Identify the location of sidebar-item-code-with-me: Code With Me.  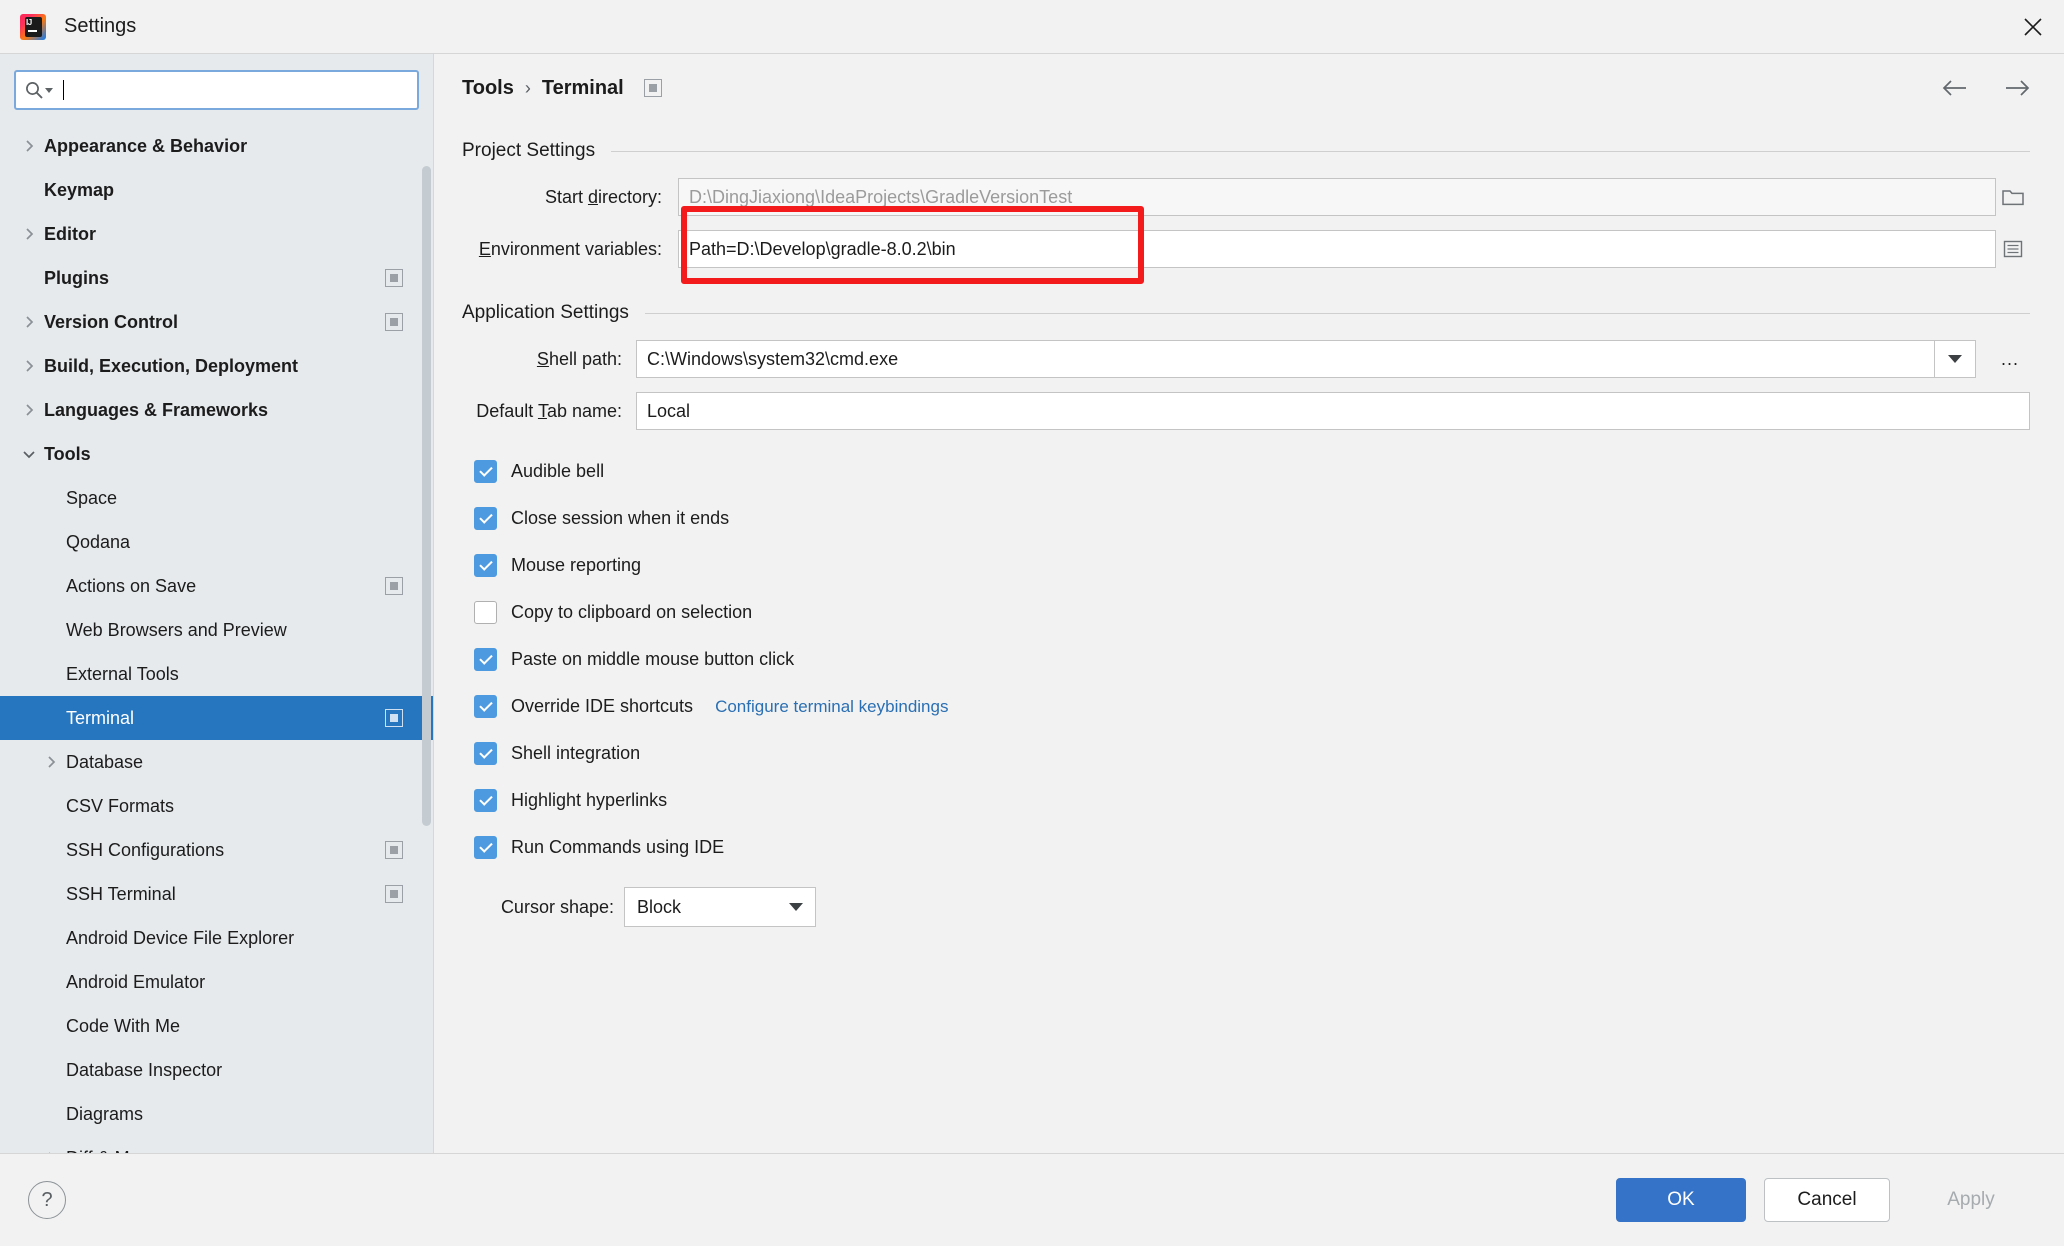
(216, 1026).